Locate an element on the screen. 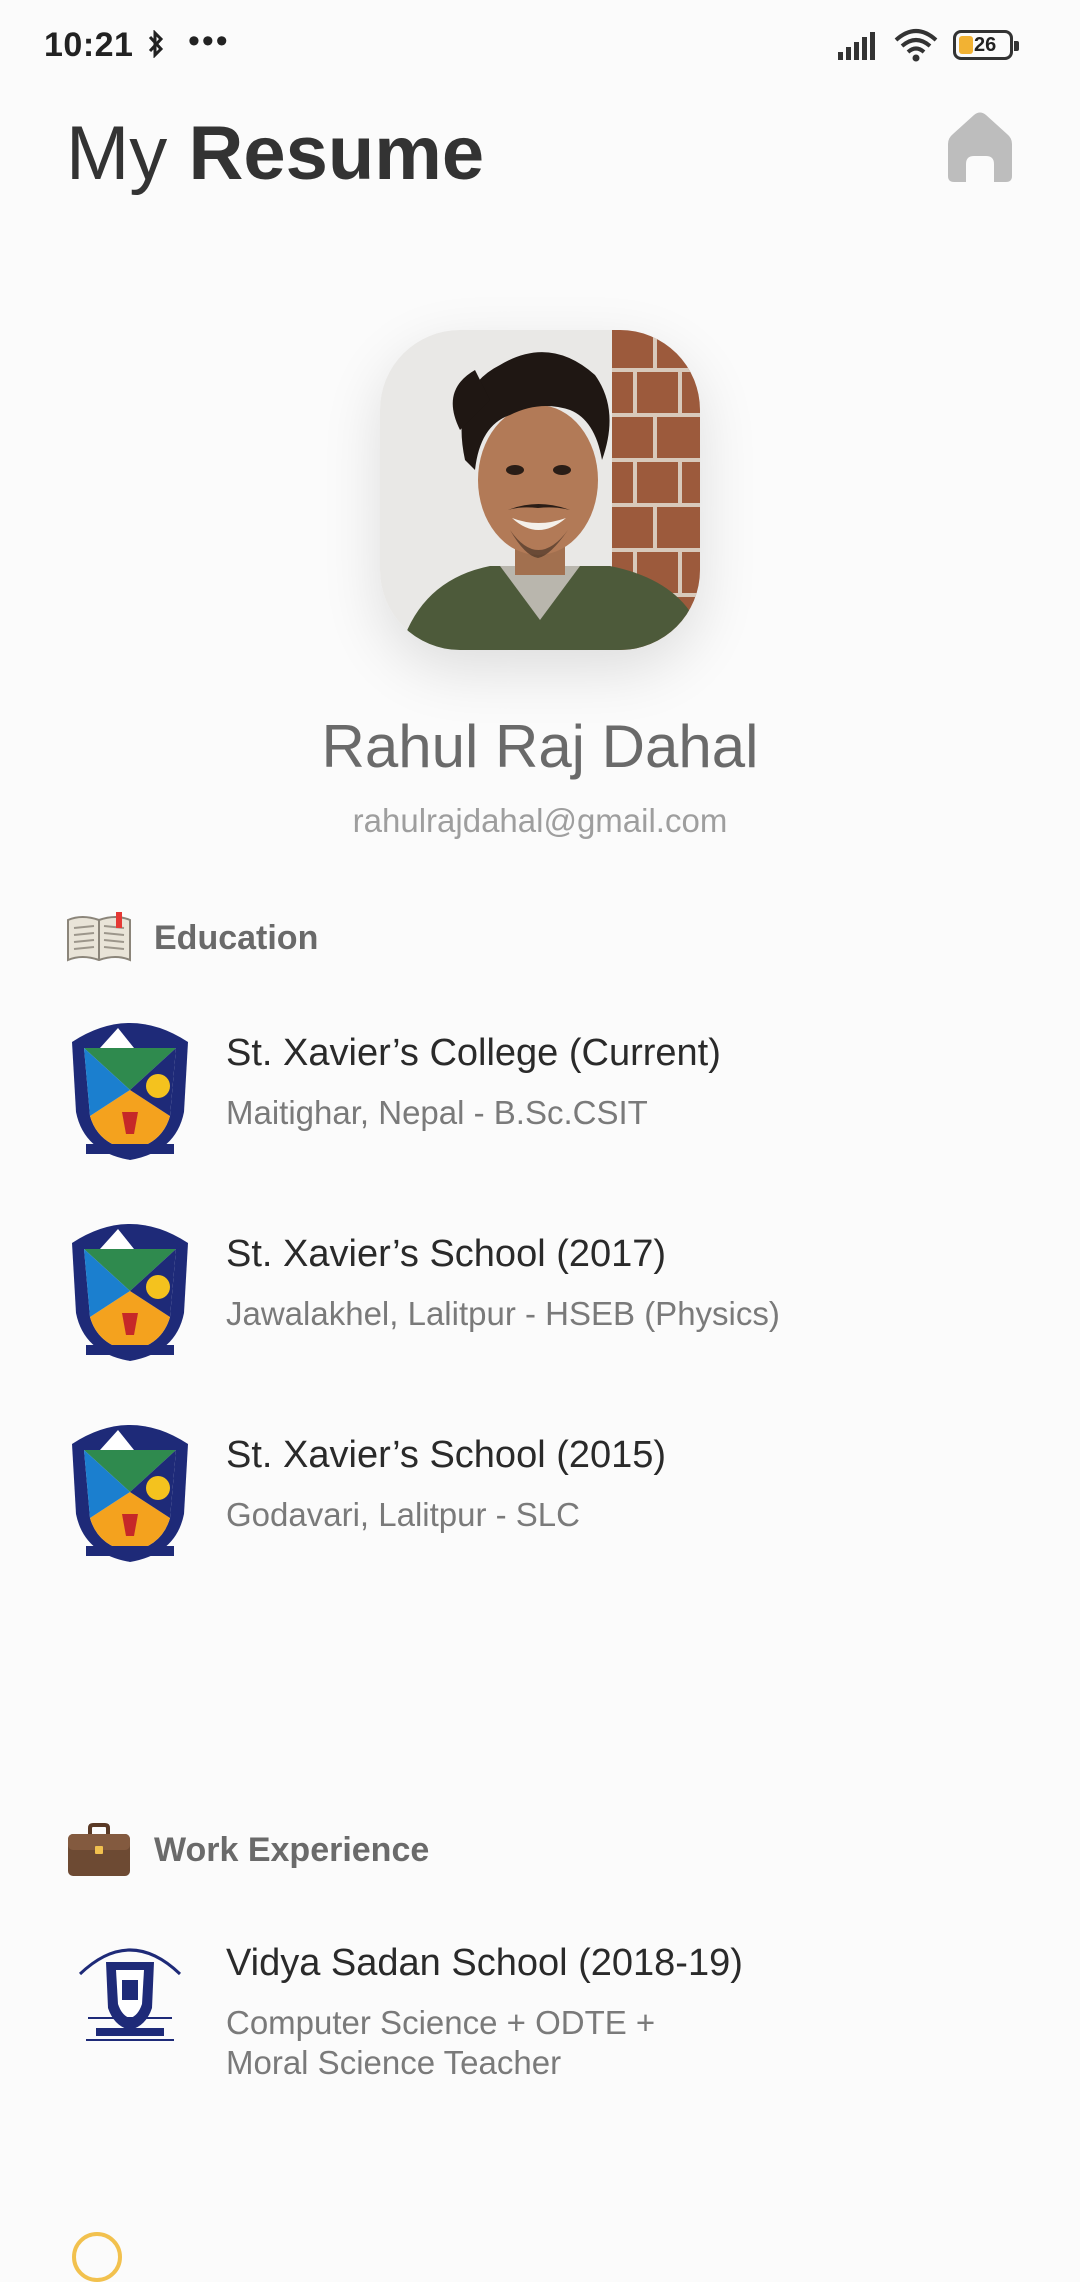 Image resolution: width=1080 pixels, height=2282 pixels. bluetooth-icon is located at coordinates (156, 44).